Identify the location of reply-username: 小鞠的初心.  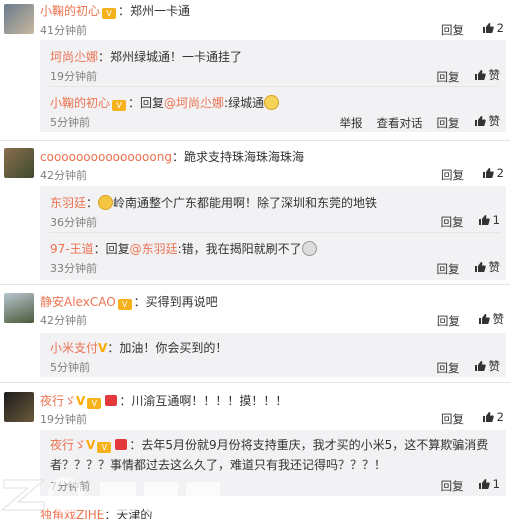
(80, 103).